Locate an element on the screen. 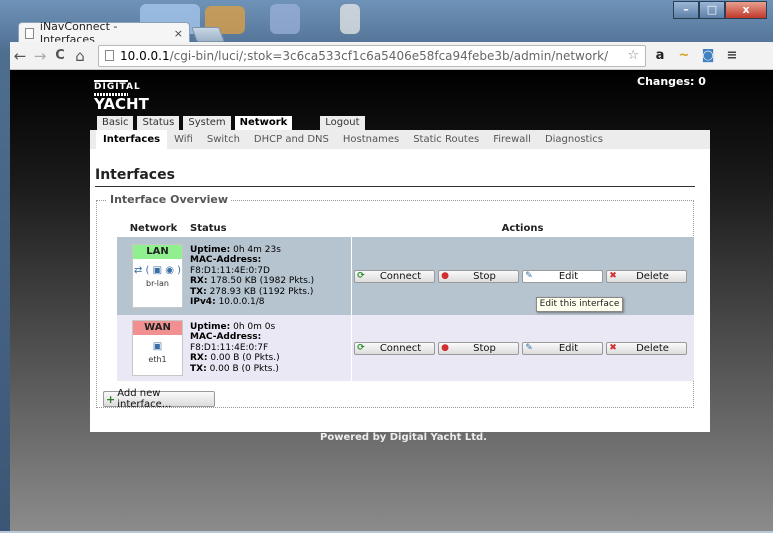 This screenshot has height=533, width=773. tab-hostnames: Hostnames is located at coordinates (371, 139).